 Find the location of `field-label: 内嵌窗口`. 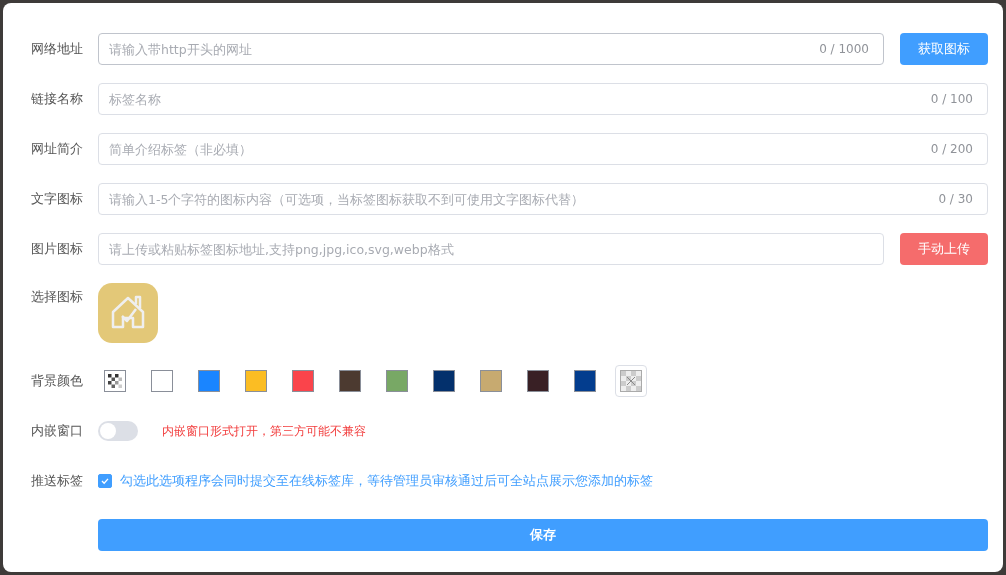

field-label: 内嵌窗口 is located at coordinates (57, 431).